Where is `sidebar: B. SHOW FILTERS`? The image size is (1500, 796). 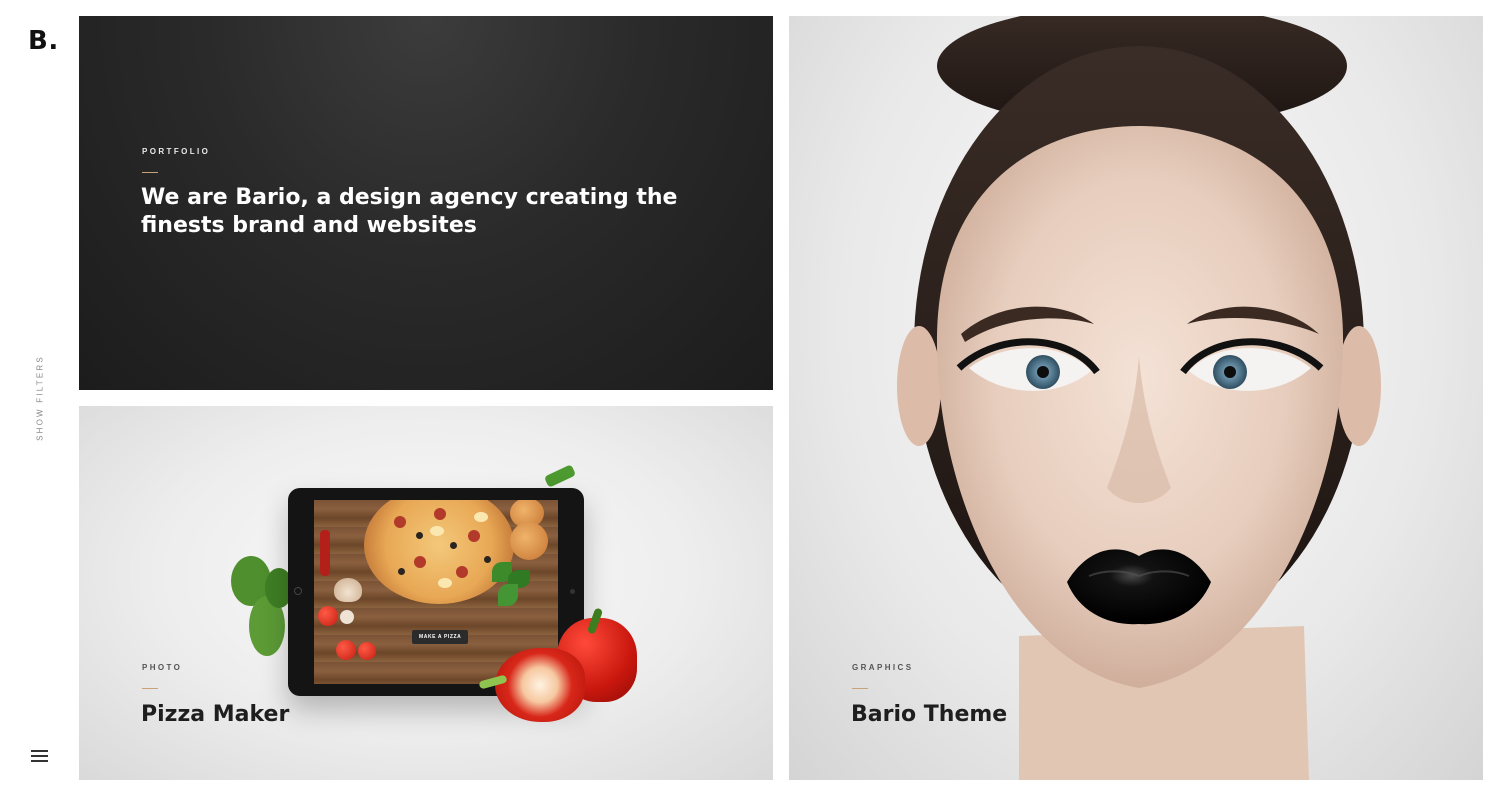 sidebar: B. SHOW FILTERS is located at coordinates (39, 398).